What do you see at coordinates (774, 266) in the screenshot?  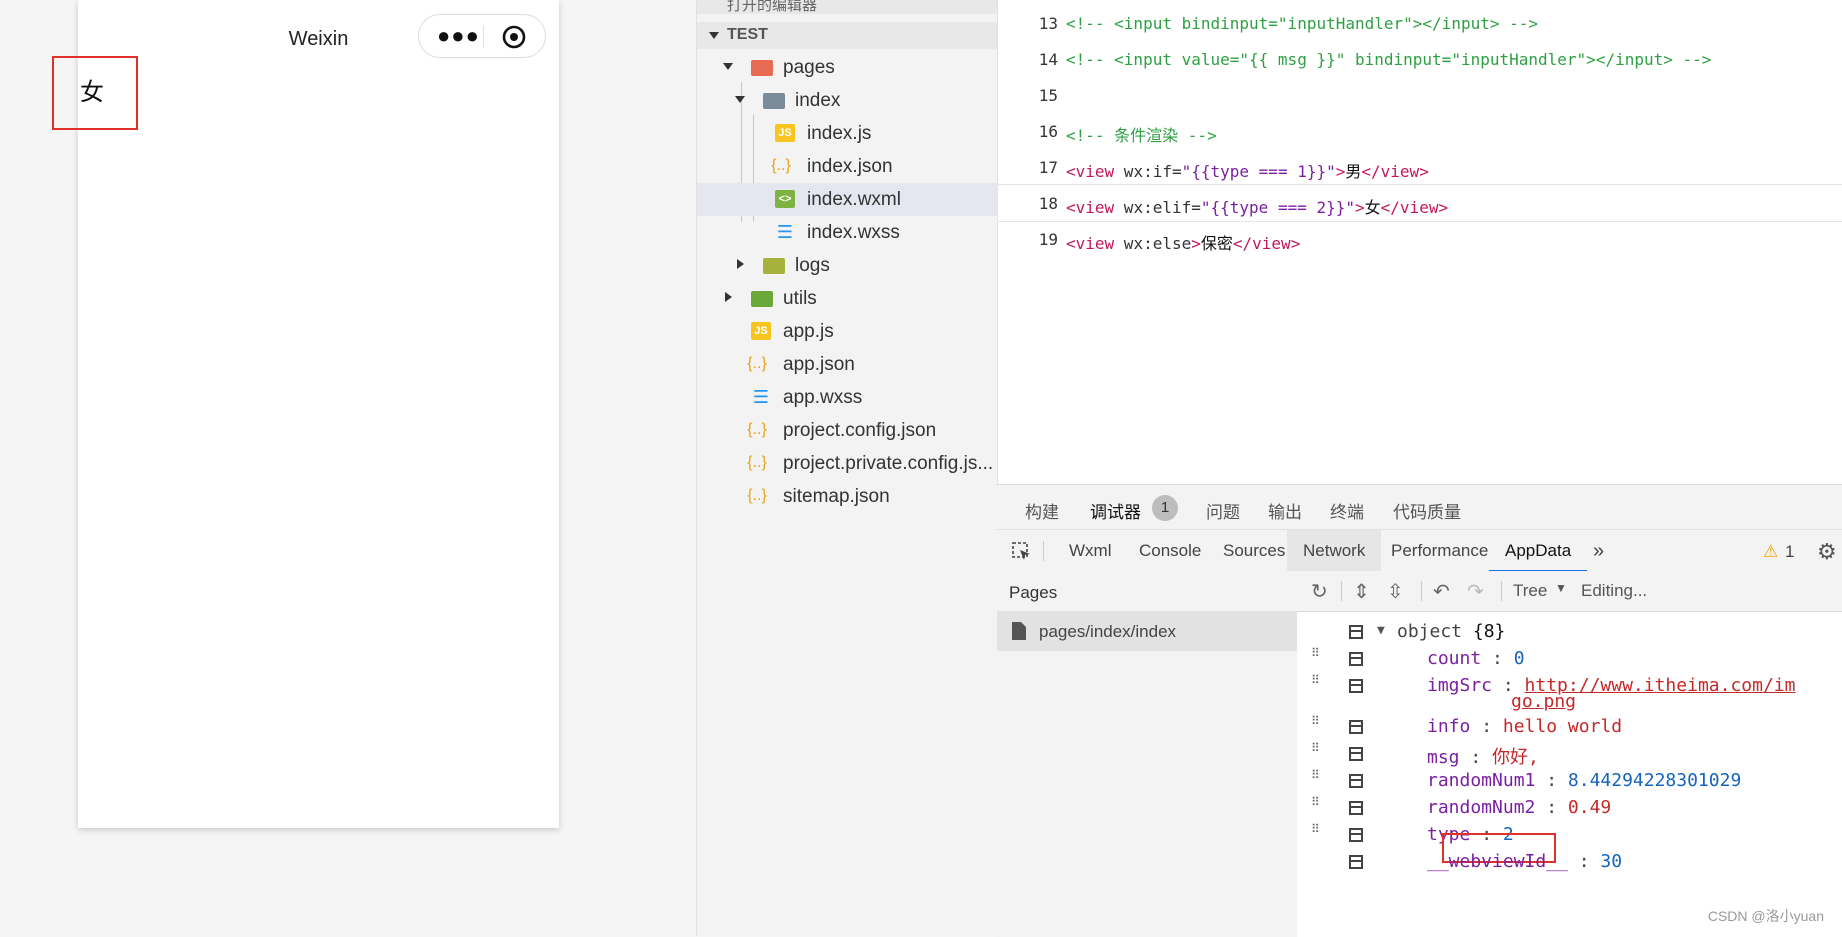 I see `folder-olive-icon` at bounding box center [774, 266].